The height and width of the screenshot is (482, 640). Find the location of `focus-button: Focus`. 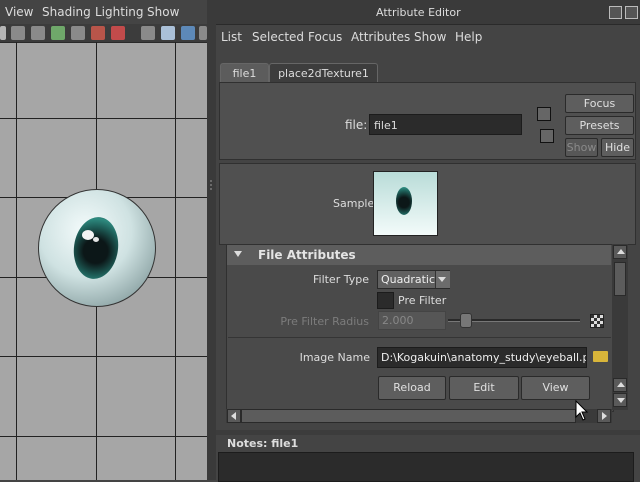

focus-button: Focus is located at coordinates (599, 103).